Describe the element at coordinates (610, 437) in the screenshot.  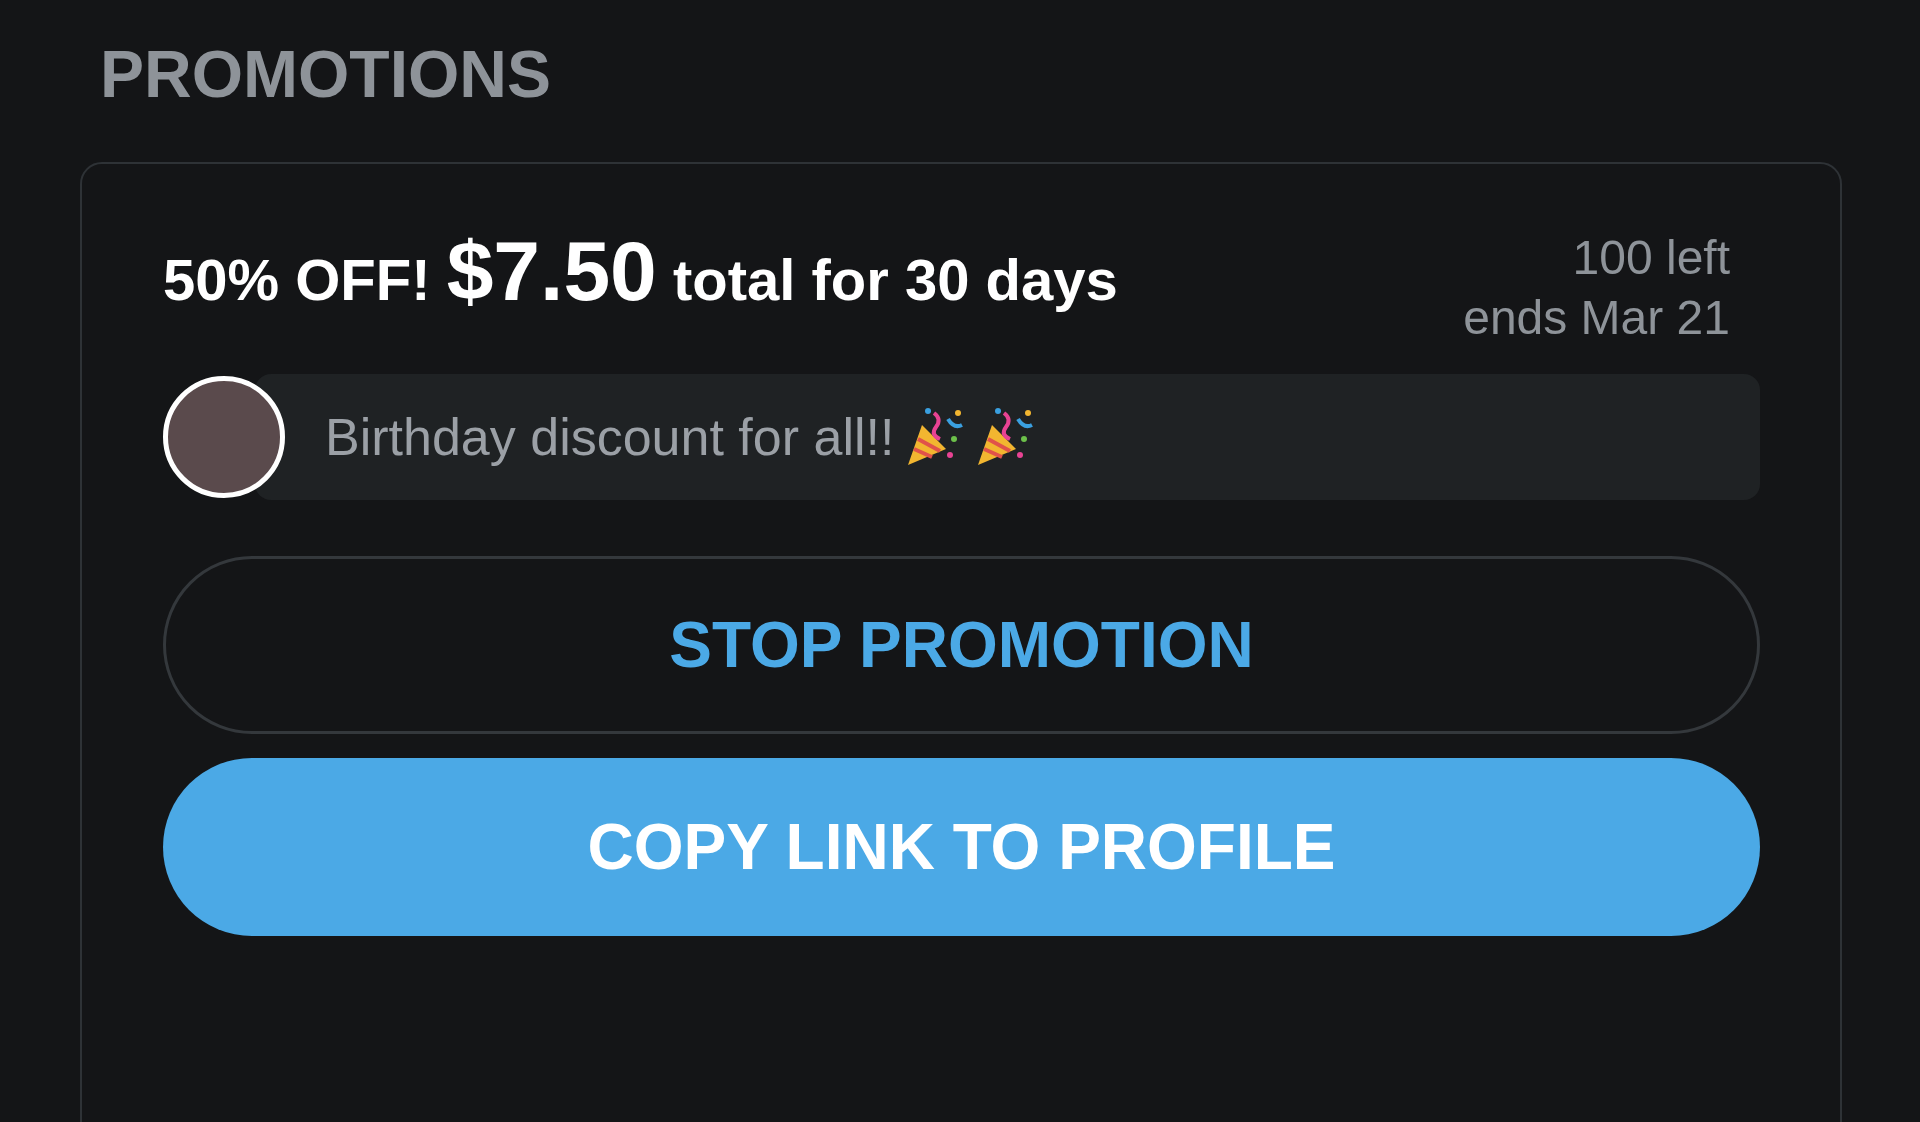
I see `promotion-message: Birthday discount for all!!` at that location.